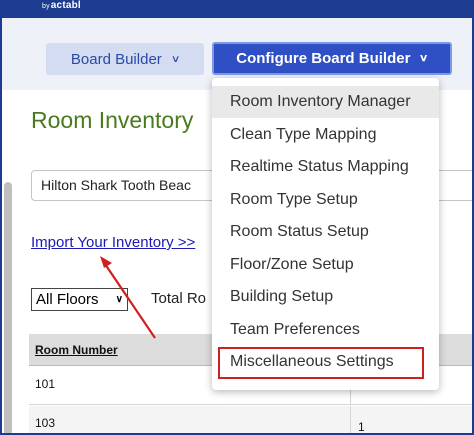 This screenshot has width=474, height=435. I want to click on menu-item-room-type-setup: Room Type Setup, so click(325, 200).